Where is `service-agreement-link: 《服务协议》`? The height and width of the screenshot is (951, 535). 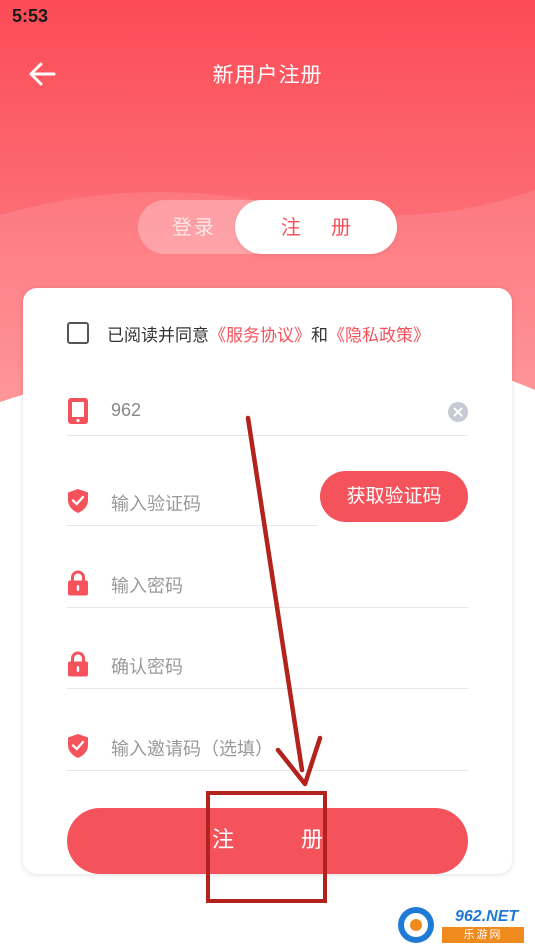
service-agreement-link: 《服务协议》 is located at coordinates (260, 333).